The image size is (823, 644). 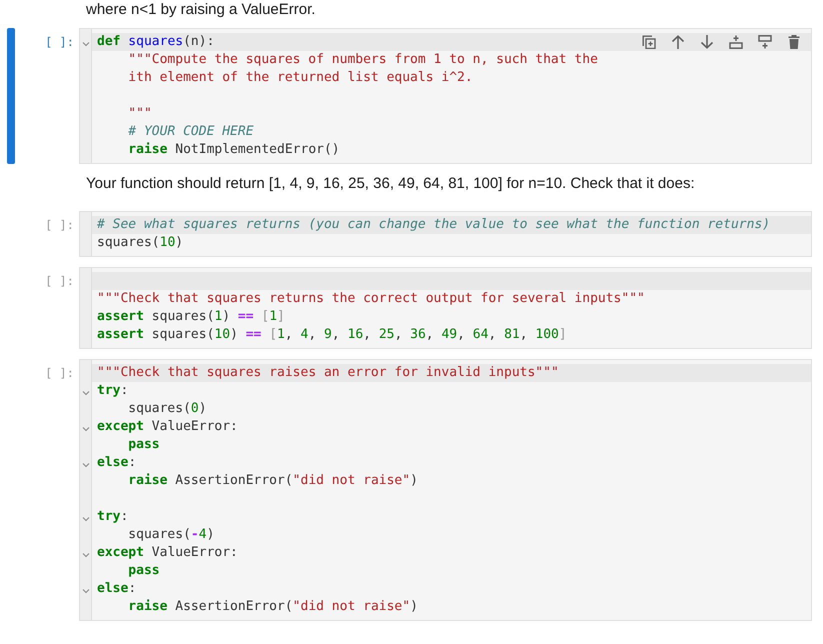 What do you see at coordinates (86, 234) in the screenshot?
I see `fold-gutter` at bounding box center [86, 234].